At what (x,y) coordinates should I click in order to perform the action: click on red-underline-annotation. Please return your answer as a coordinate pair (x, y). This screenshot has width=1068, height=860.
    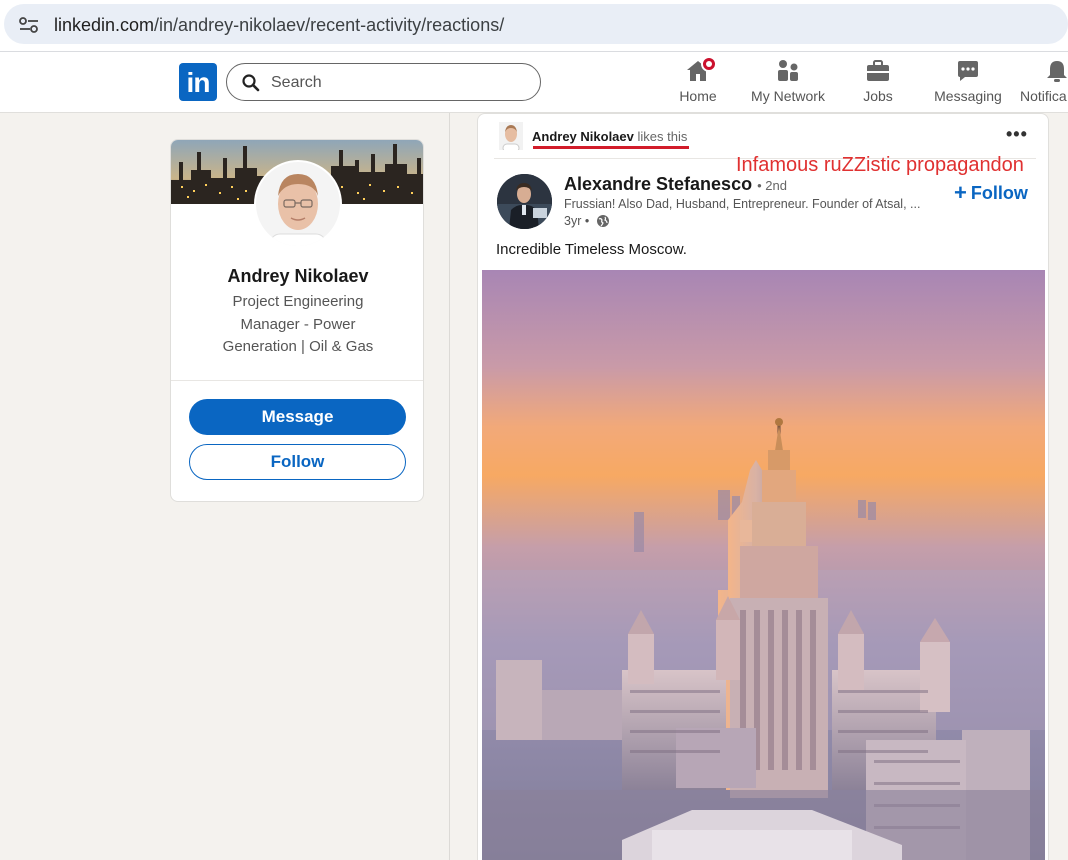
    Looking at the image, I should click on (611, 147).